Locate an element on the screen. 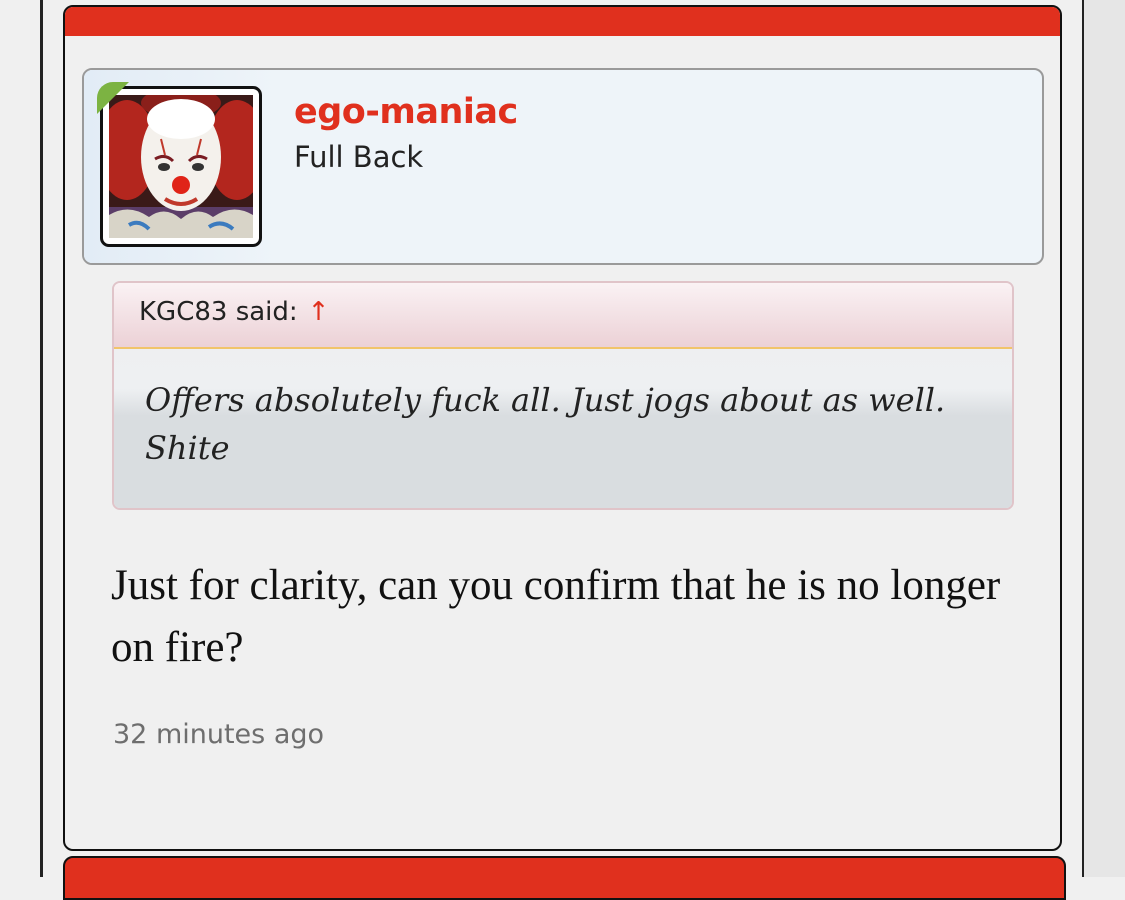 The height and width of the screenshot is (900, 1125). post-timestamp: 32 minutes ago is located at coordinates (218, 734).